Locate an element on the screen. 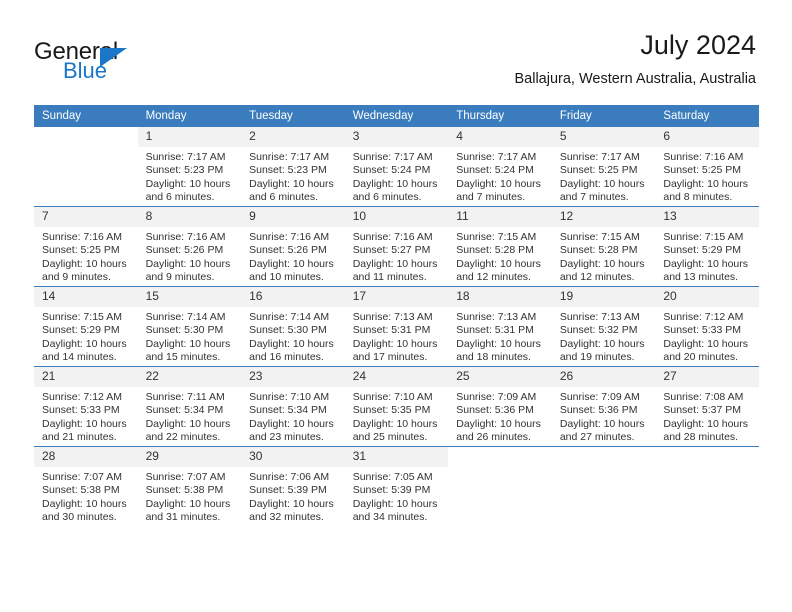  daylight-text-line2: and 28 minutes. is located at coordinates (701, 437).